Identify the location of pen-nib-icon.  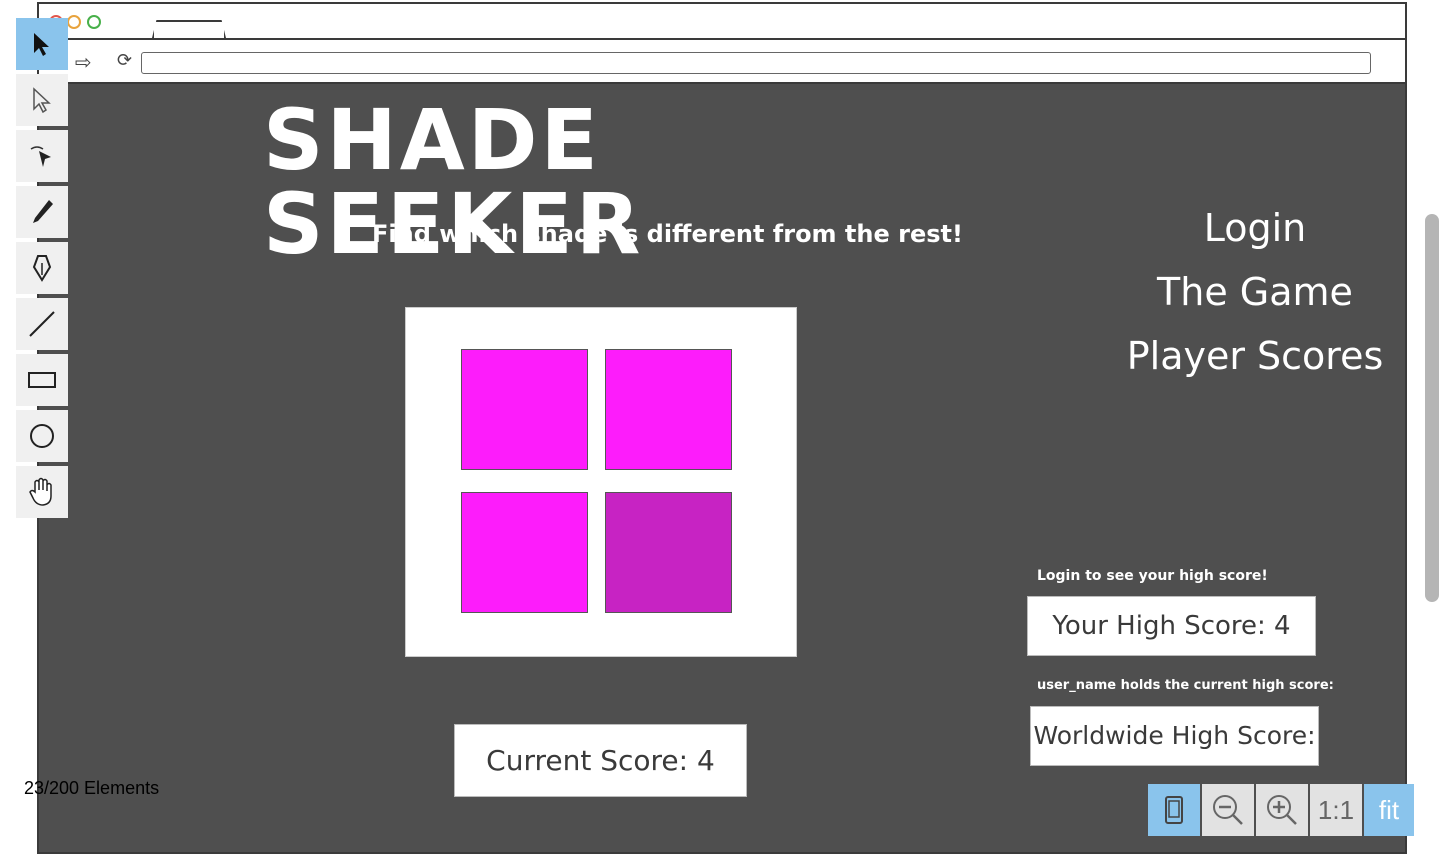
(42, 268).